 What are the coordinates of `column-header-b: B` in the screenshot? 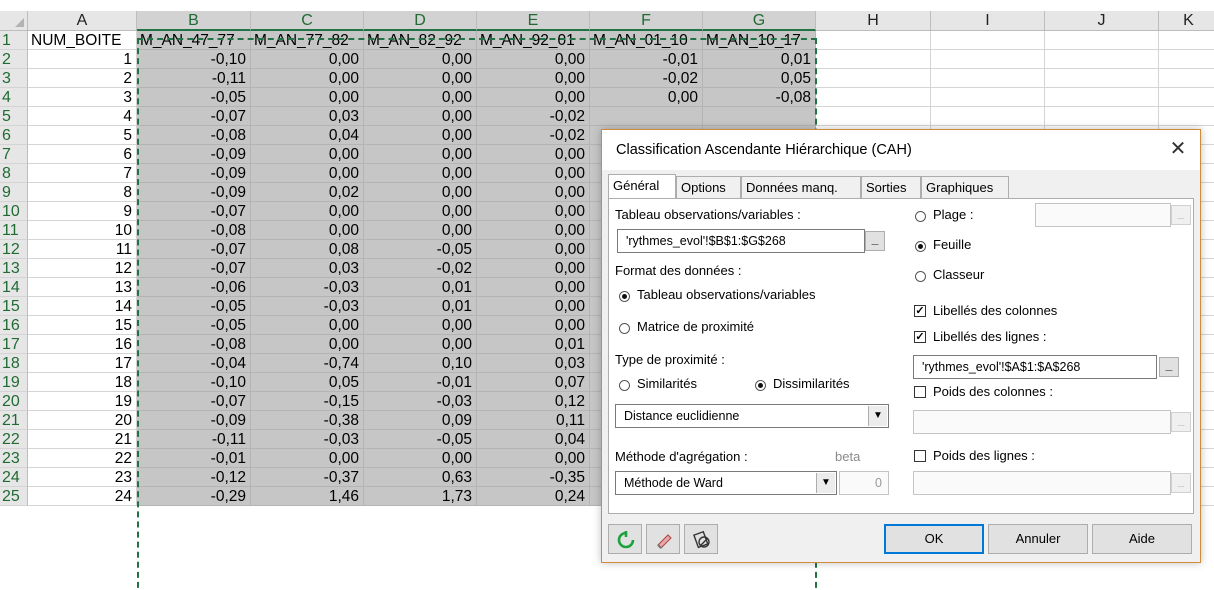 It's located at (194, 21).